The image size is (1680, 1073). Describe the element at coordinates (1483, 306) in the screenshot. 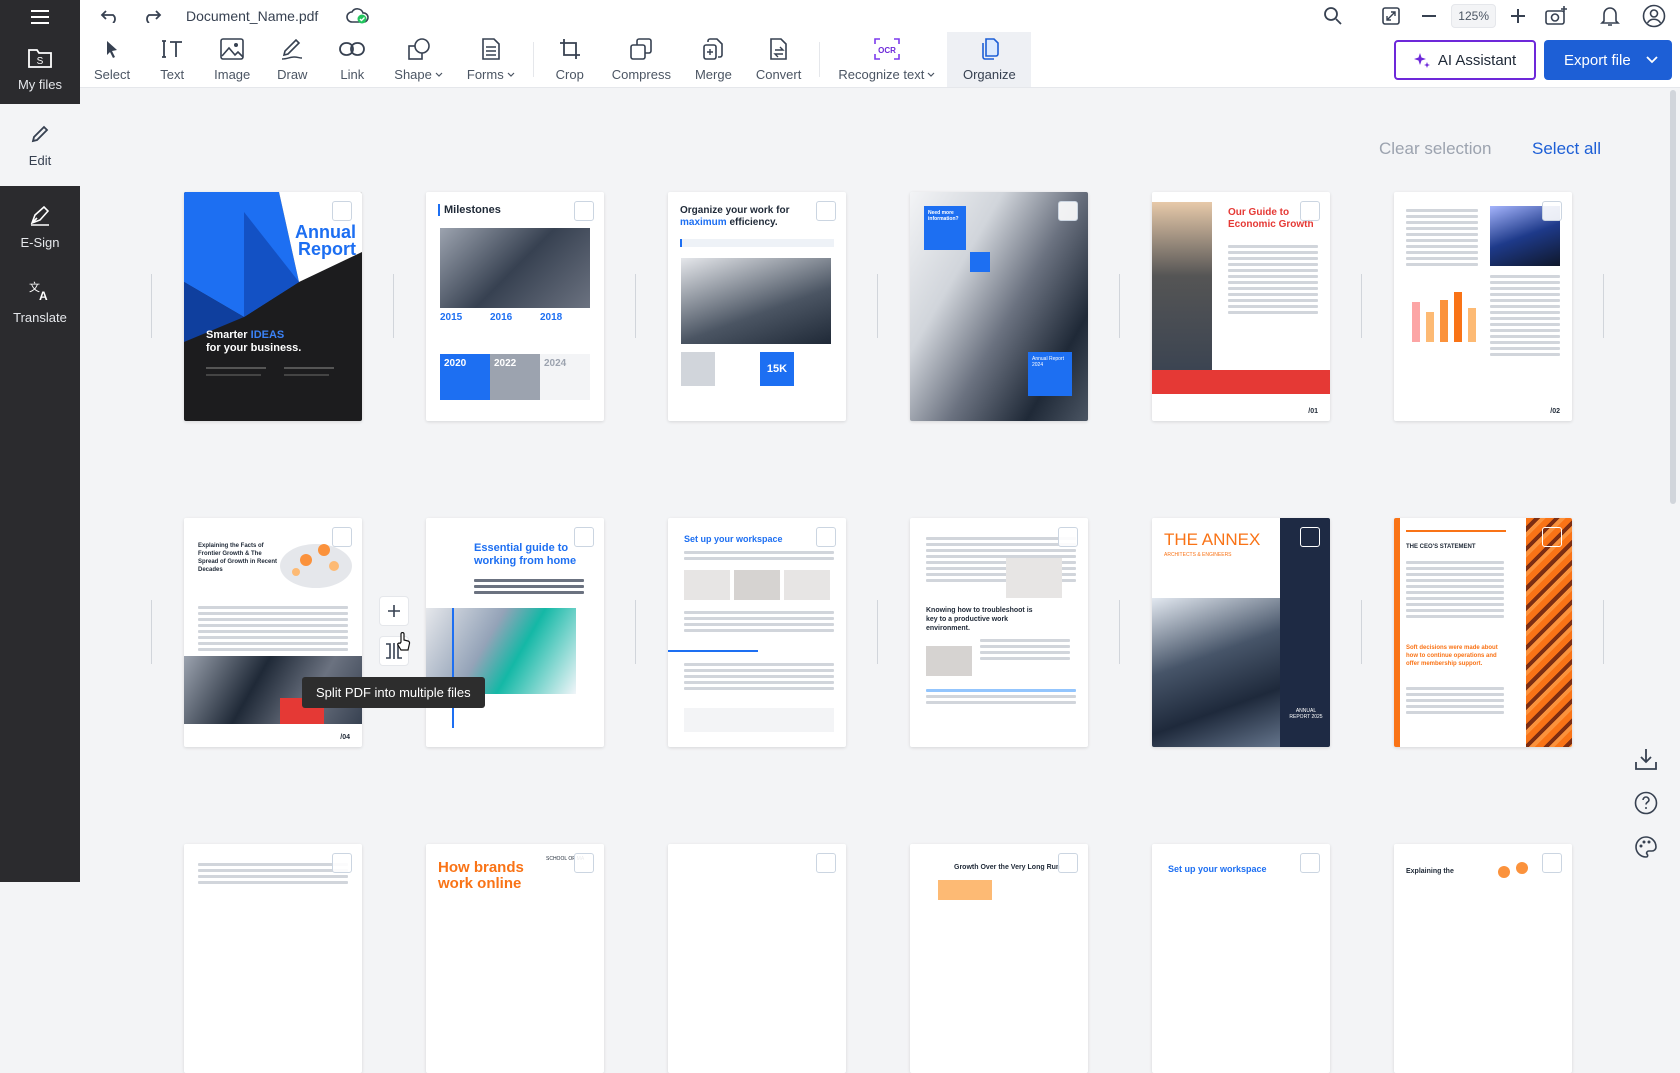

I see `page-thumbnail-6: /02` at that location.